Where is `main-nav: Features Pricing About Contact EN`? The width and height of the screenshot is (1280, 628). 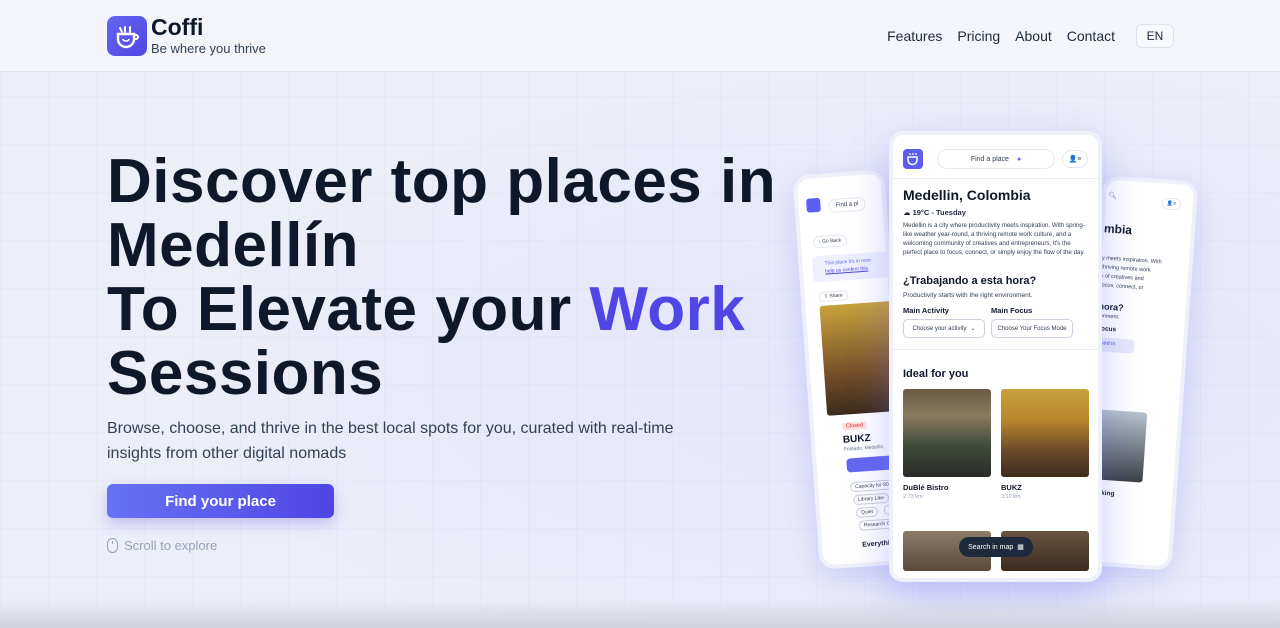
main-nav: Features Pricing About Contact EN is located at coordinates (1030, 36).